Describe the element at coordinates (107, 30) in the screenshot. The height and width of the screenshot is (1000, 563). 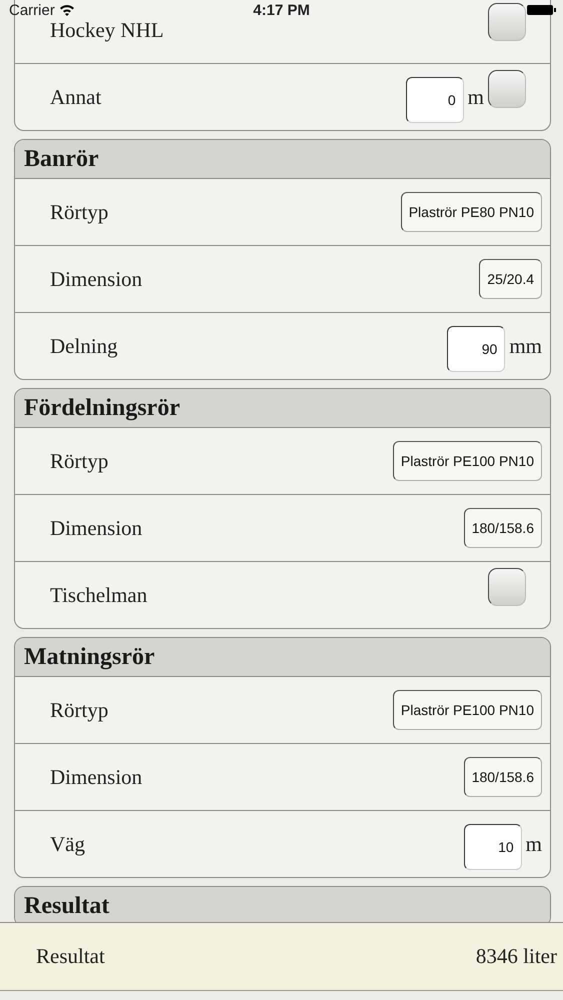
I see `row-label: Hockey NHL` at that location.